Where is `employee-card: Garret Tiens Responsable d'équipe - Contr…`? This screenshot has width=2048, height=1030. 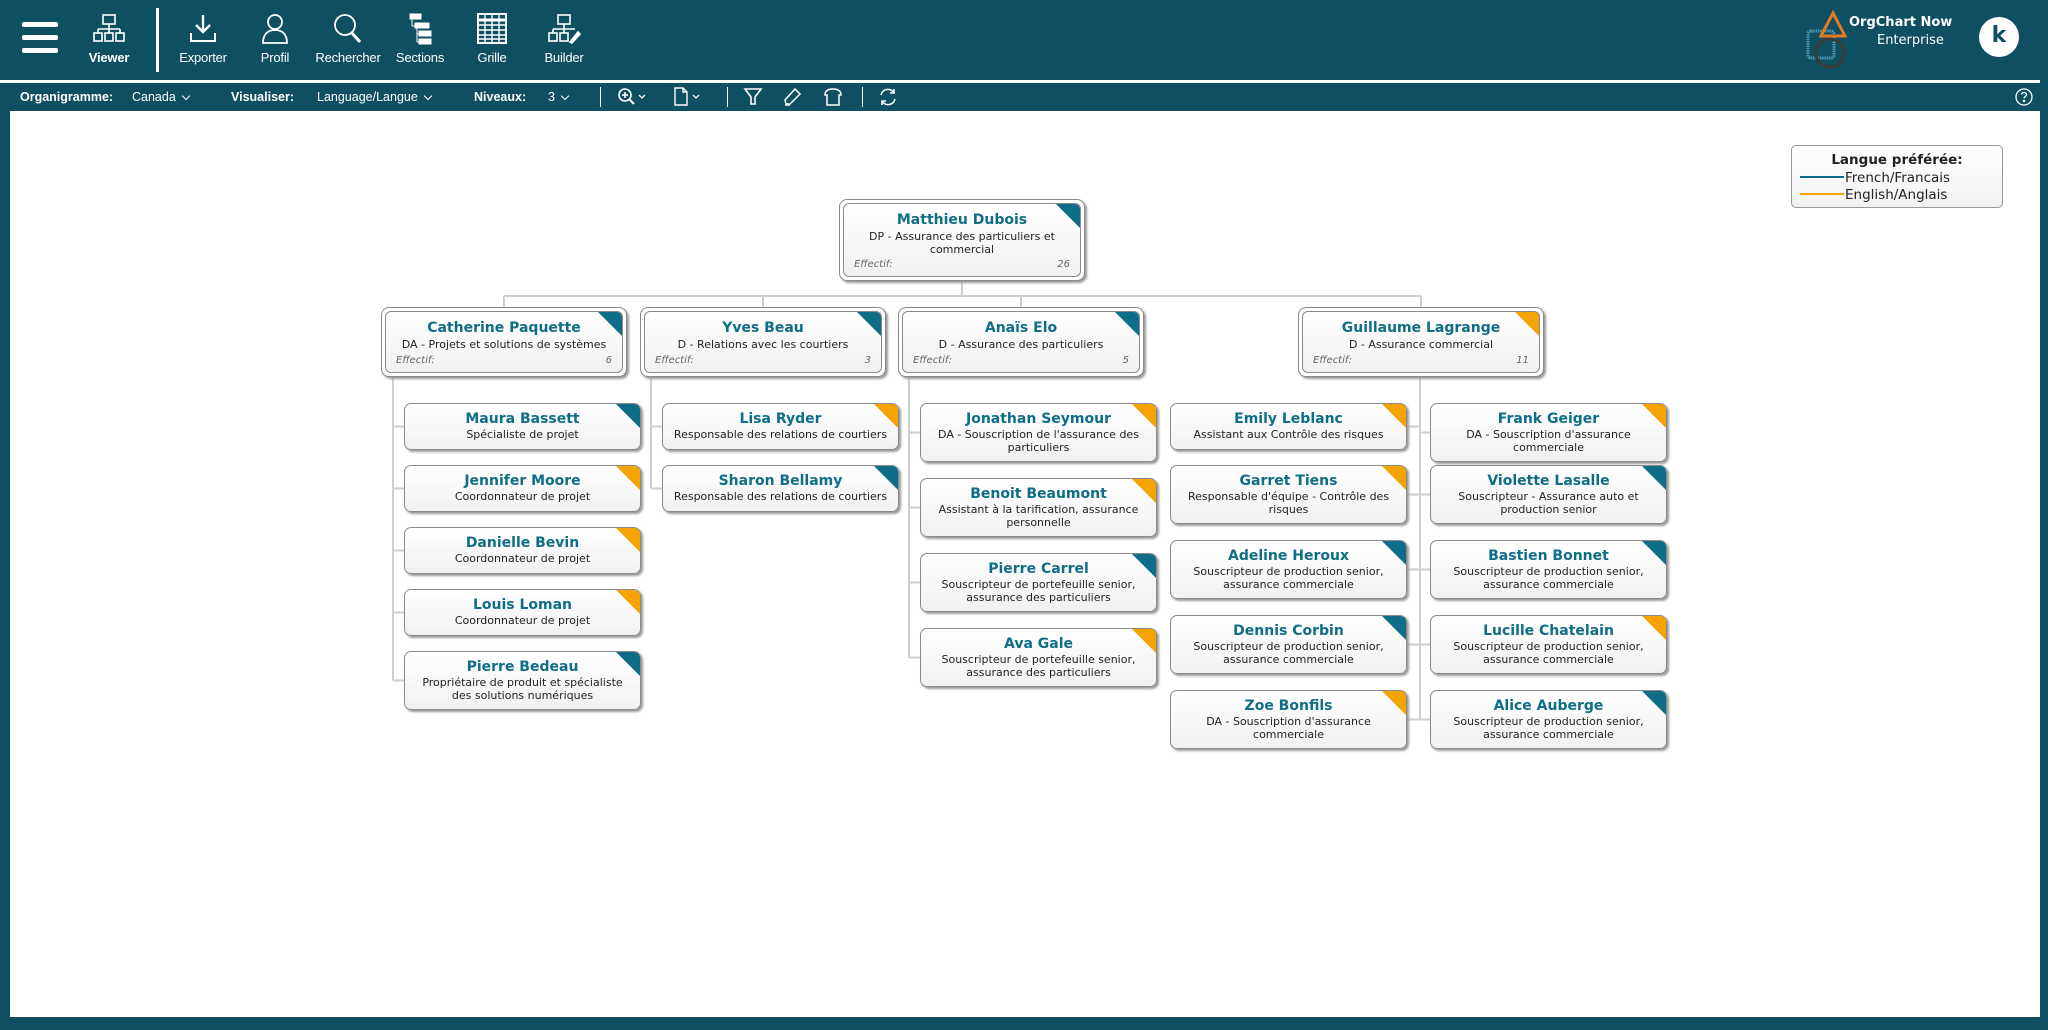
employee-card: Garret Tiens Responsable d'équipe - Contr… is located at coordinates (1288, 494).